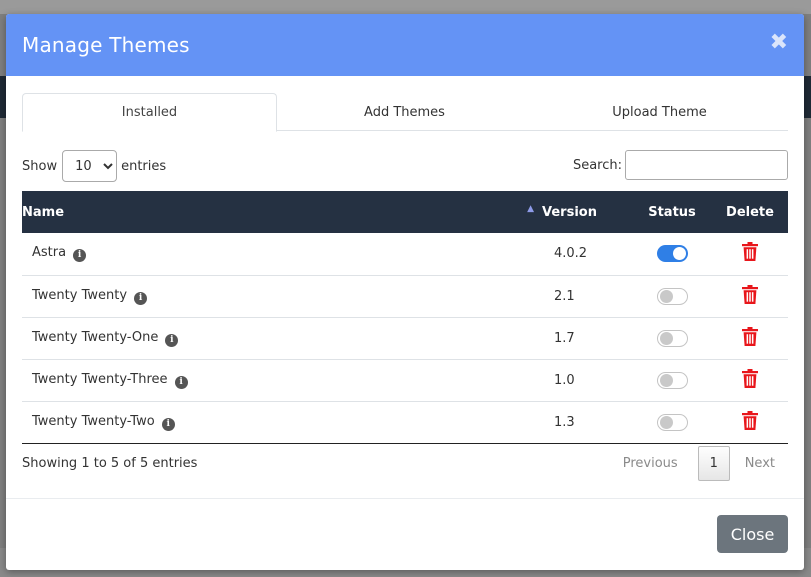 The width and height of the screenshot is (811, 577). I want to click on table-row: Astra i 4.0.2, so click(405, 254).